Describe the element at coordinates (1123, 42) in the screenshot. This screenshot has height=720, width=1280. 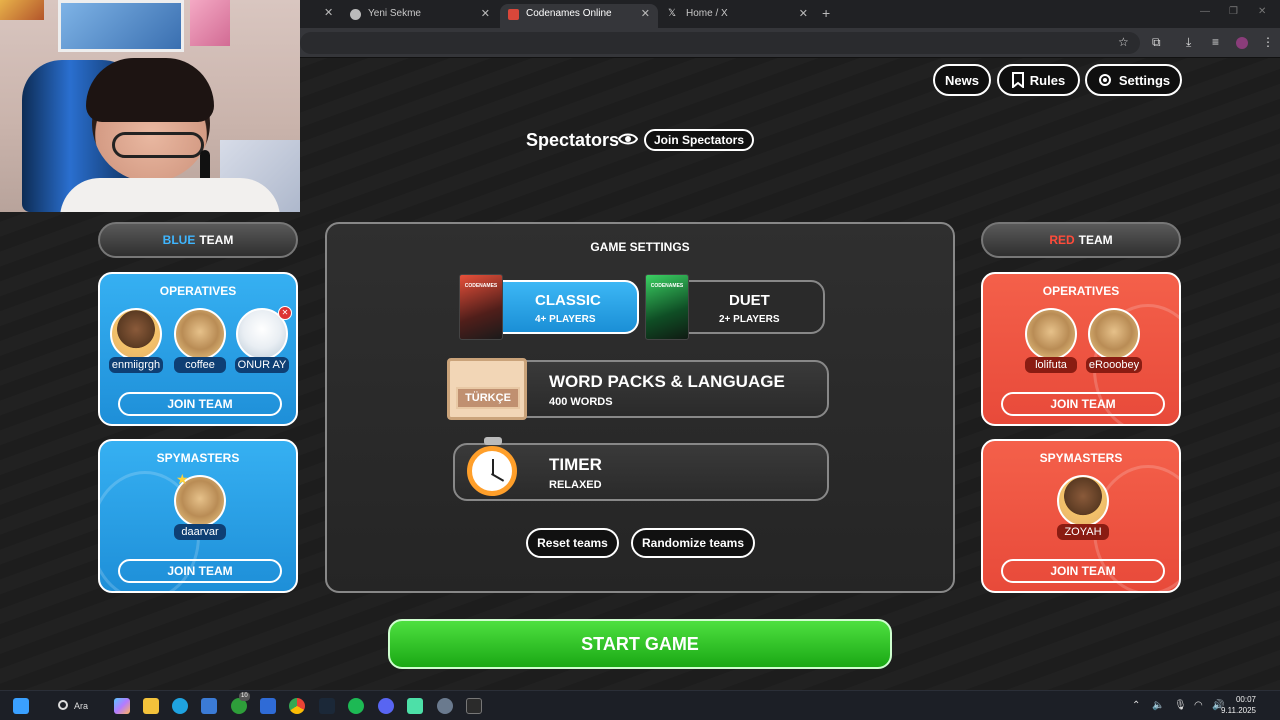
I see `bookmark-star-icon: ☆` at that location.